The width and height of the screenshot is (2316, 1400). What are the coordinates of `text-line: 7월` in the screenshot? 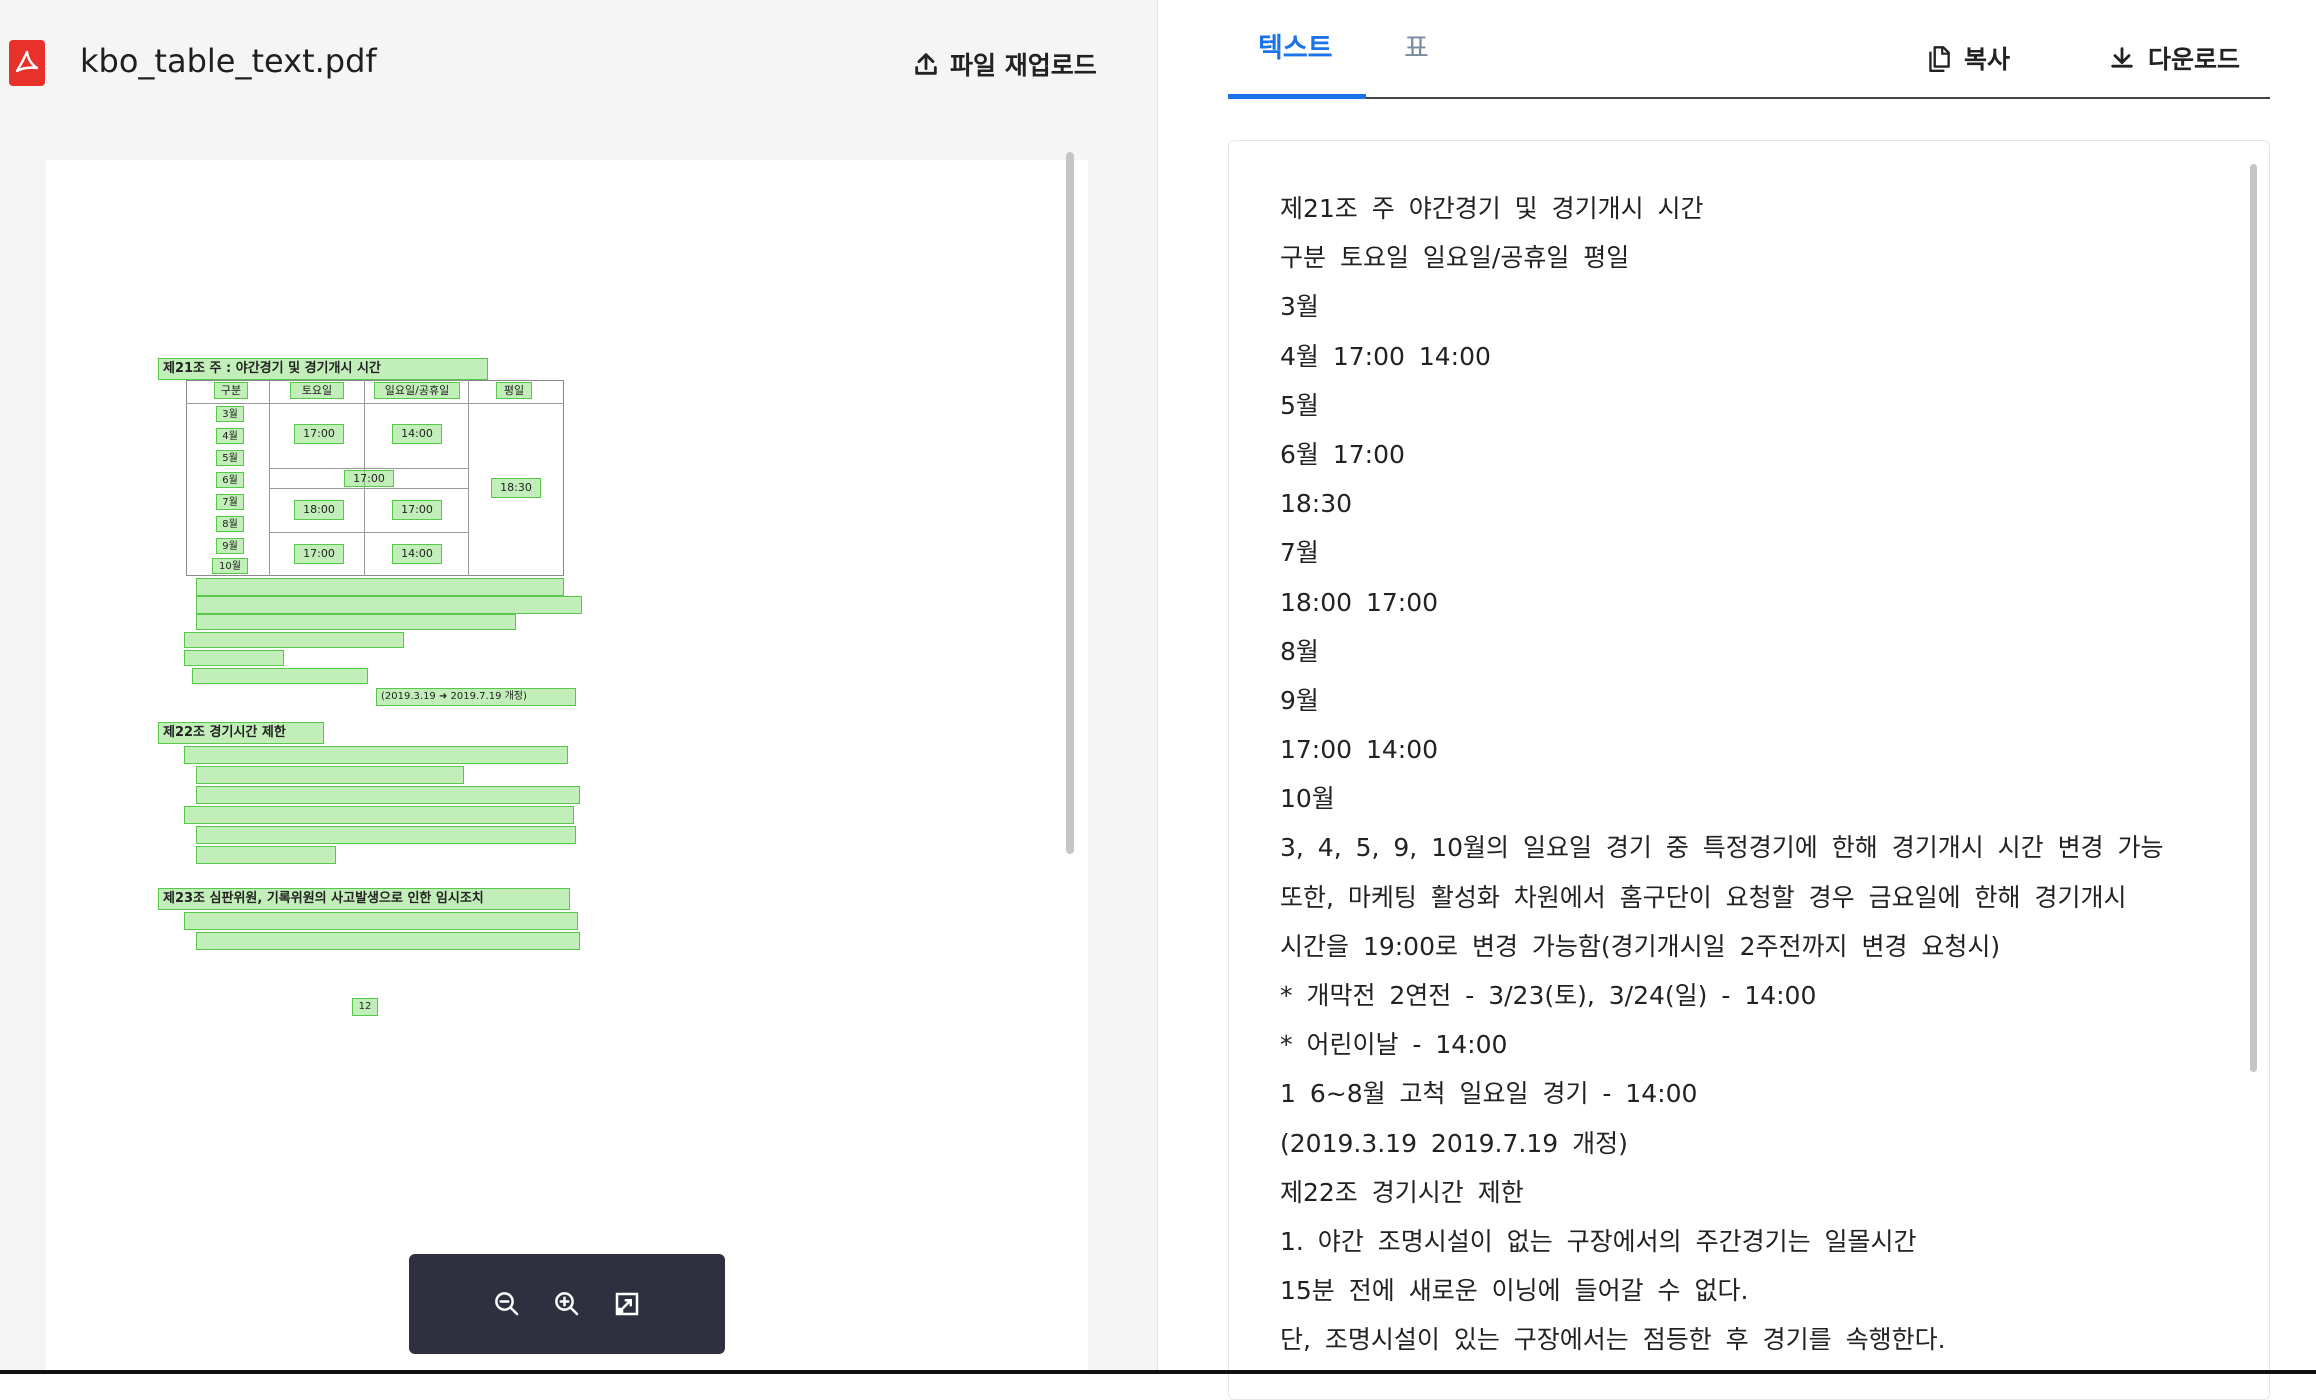 It's located at (1299, 553).